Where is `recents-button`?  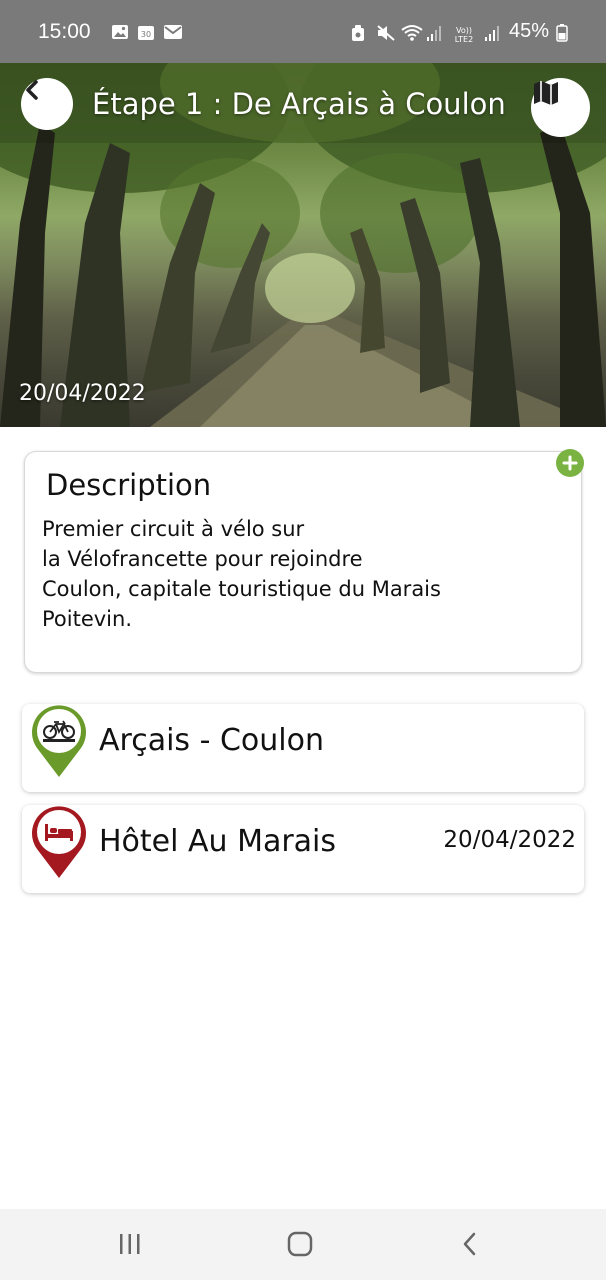 recents-button is located at coordinates (130, 1246).